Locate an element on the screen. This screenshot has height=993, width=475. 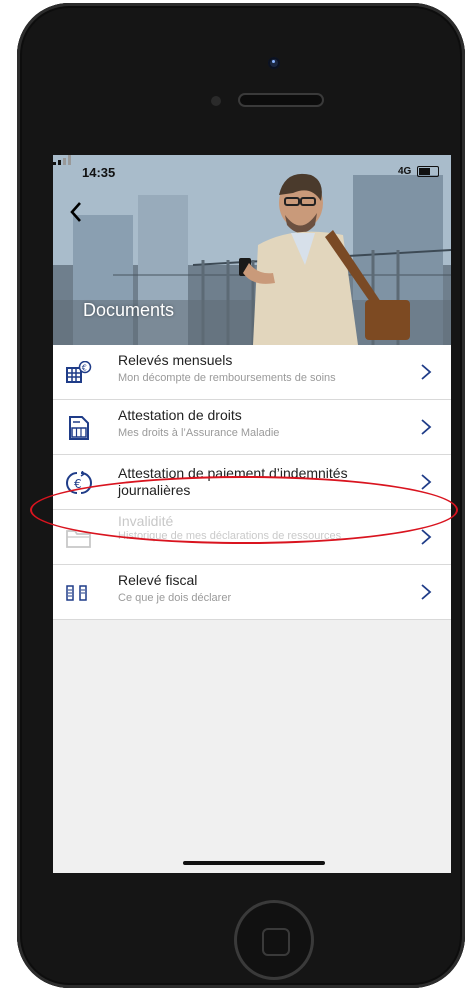
item-subtitle: Mes droits à l’Assurance Maladie is located at coordinates (199, 433).